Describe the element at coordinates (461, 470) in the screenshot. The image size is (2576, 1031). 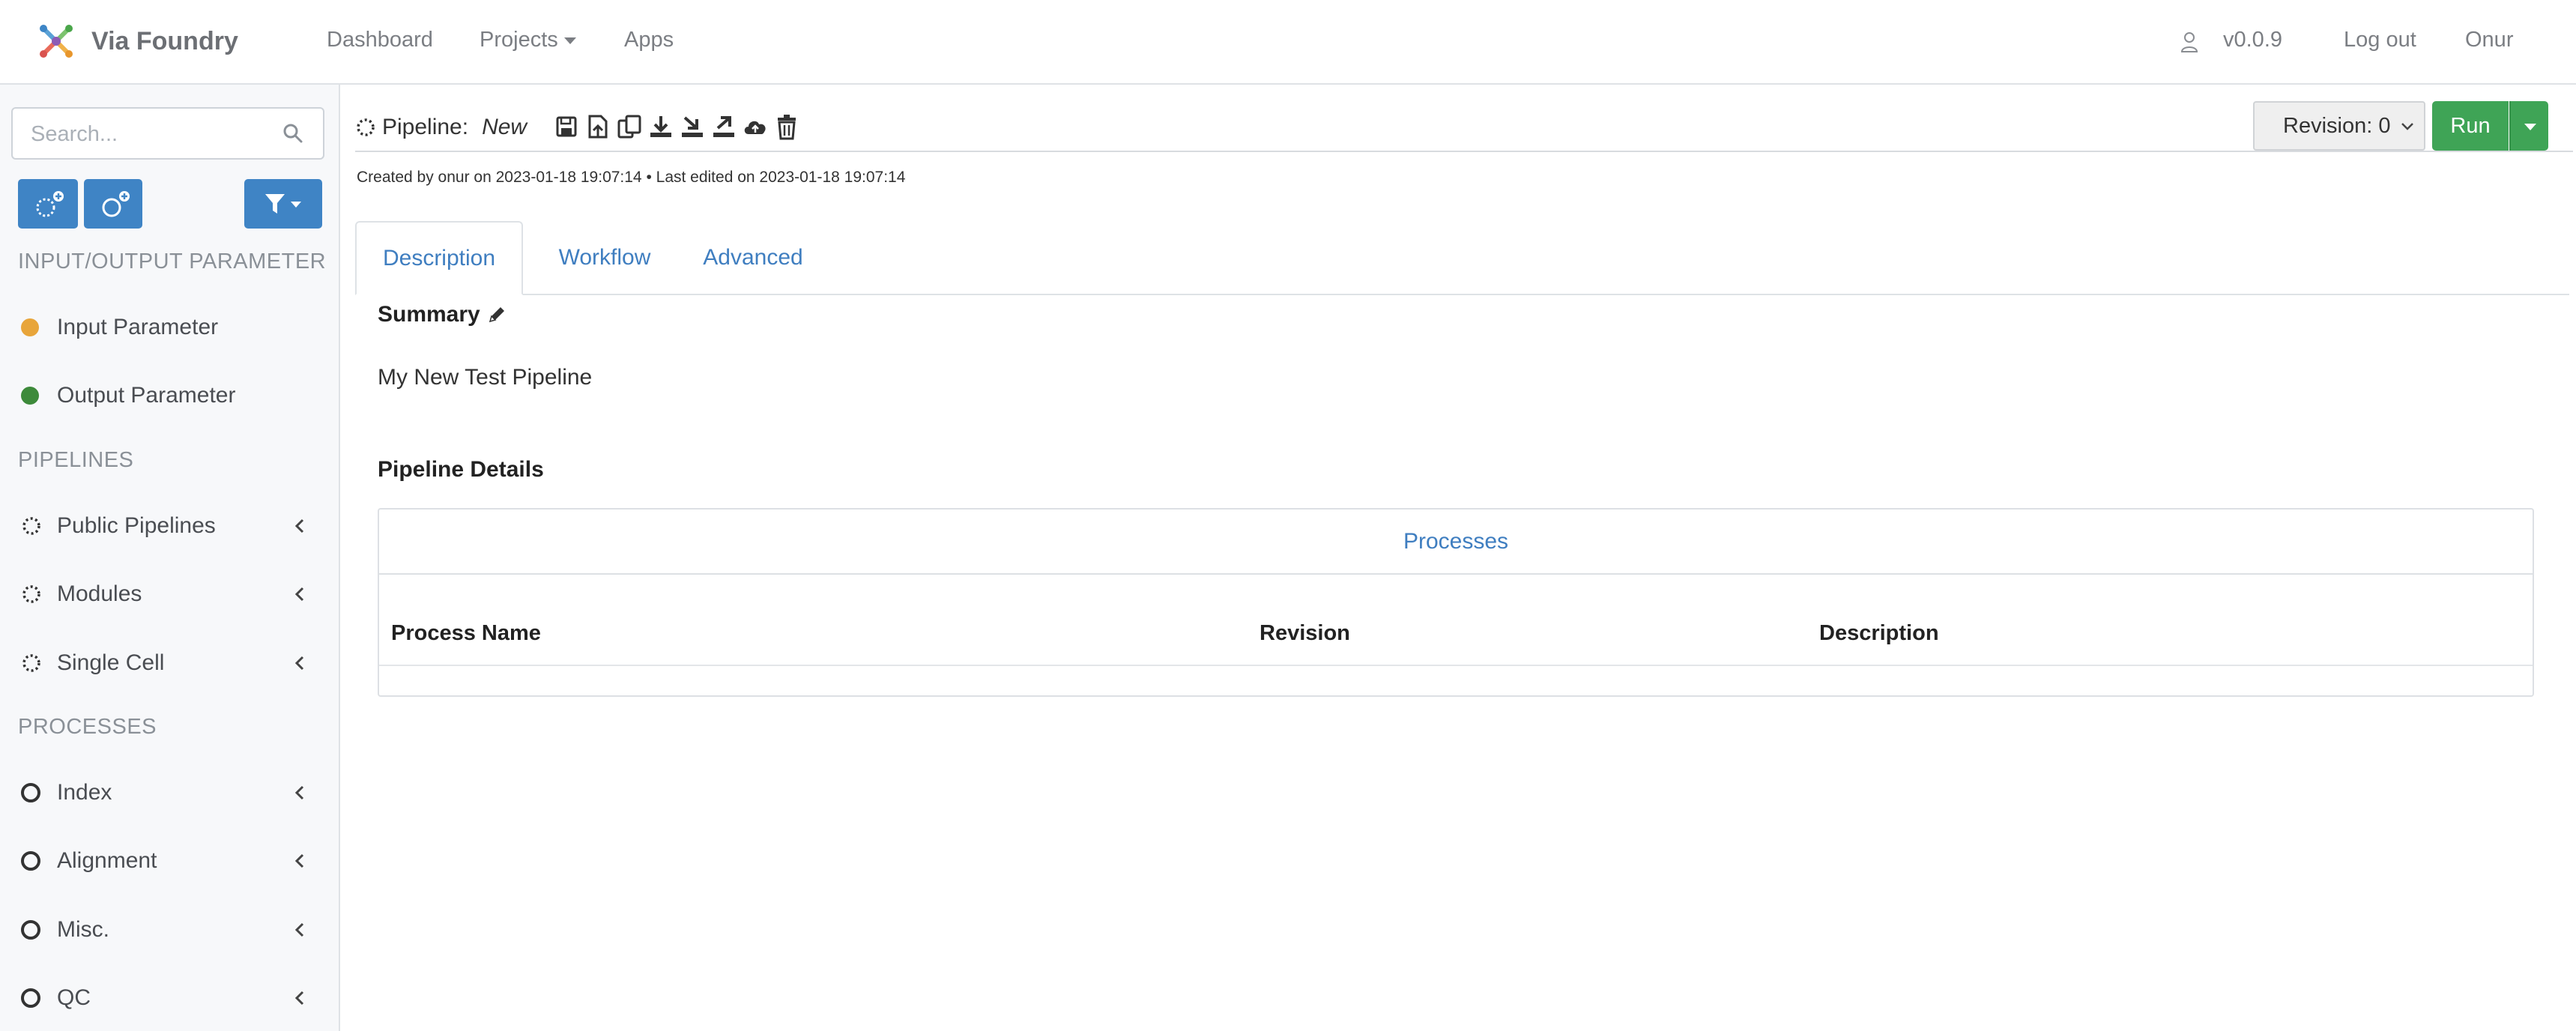
I see `pipeline-details-heading: Pipeline Details` at that location.